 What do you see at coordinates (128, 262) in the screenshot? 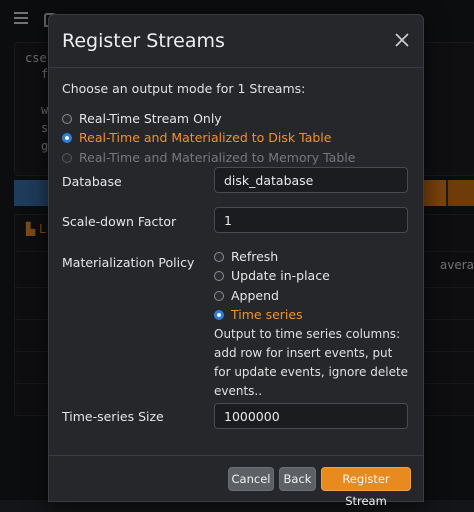
I see `materialization-policy-label: Materialization Policy` at bounding box center [128, 262].